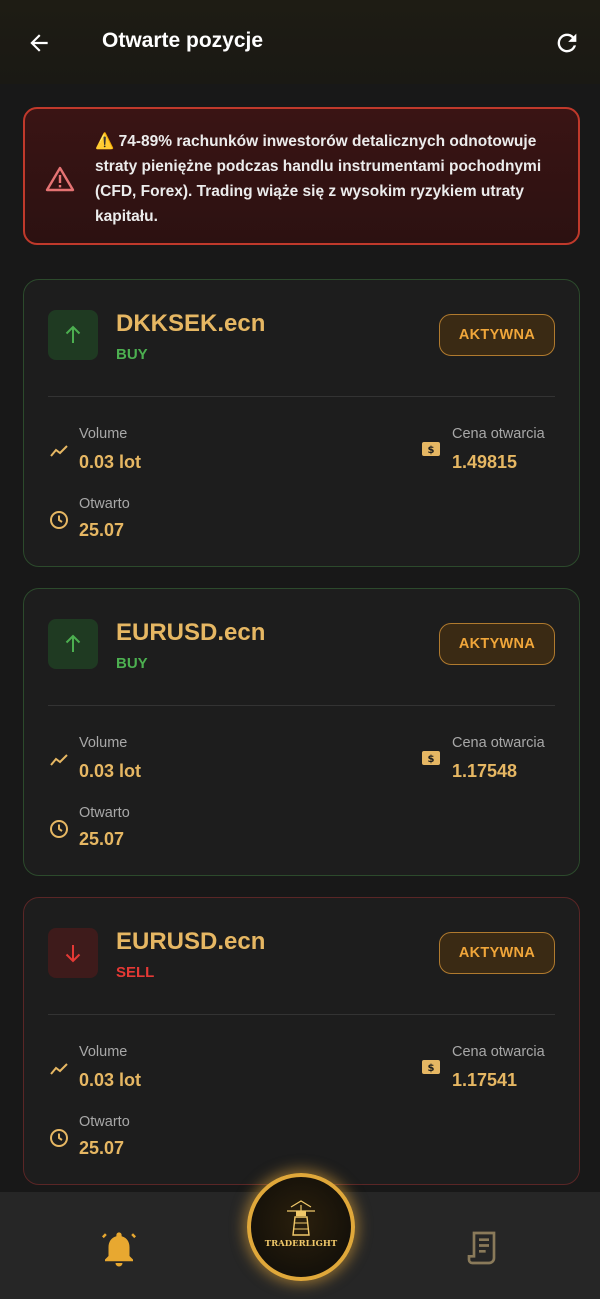 The image size is (600, 1299). Describe the element at coordinates (191, 323) in the screenshot. I see `position-symbol: DKKSEK.ecn` at that location.